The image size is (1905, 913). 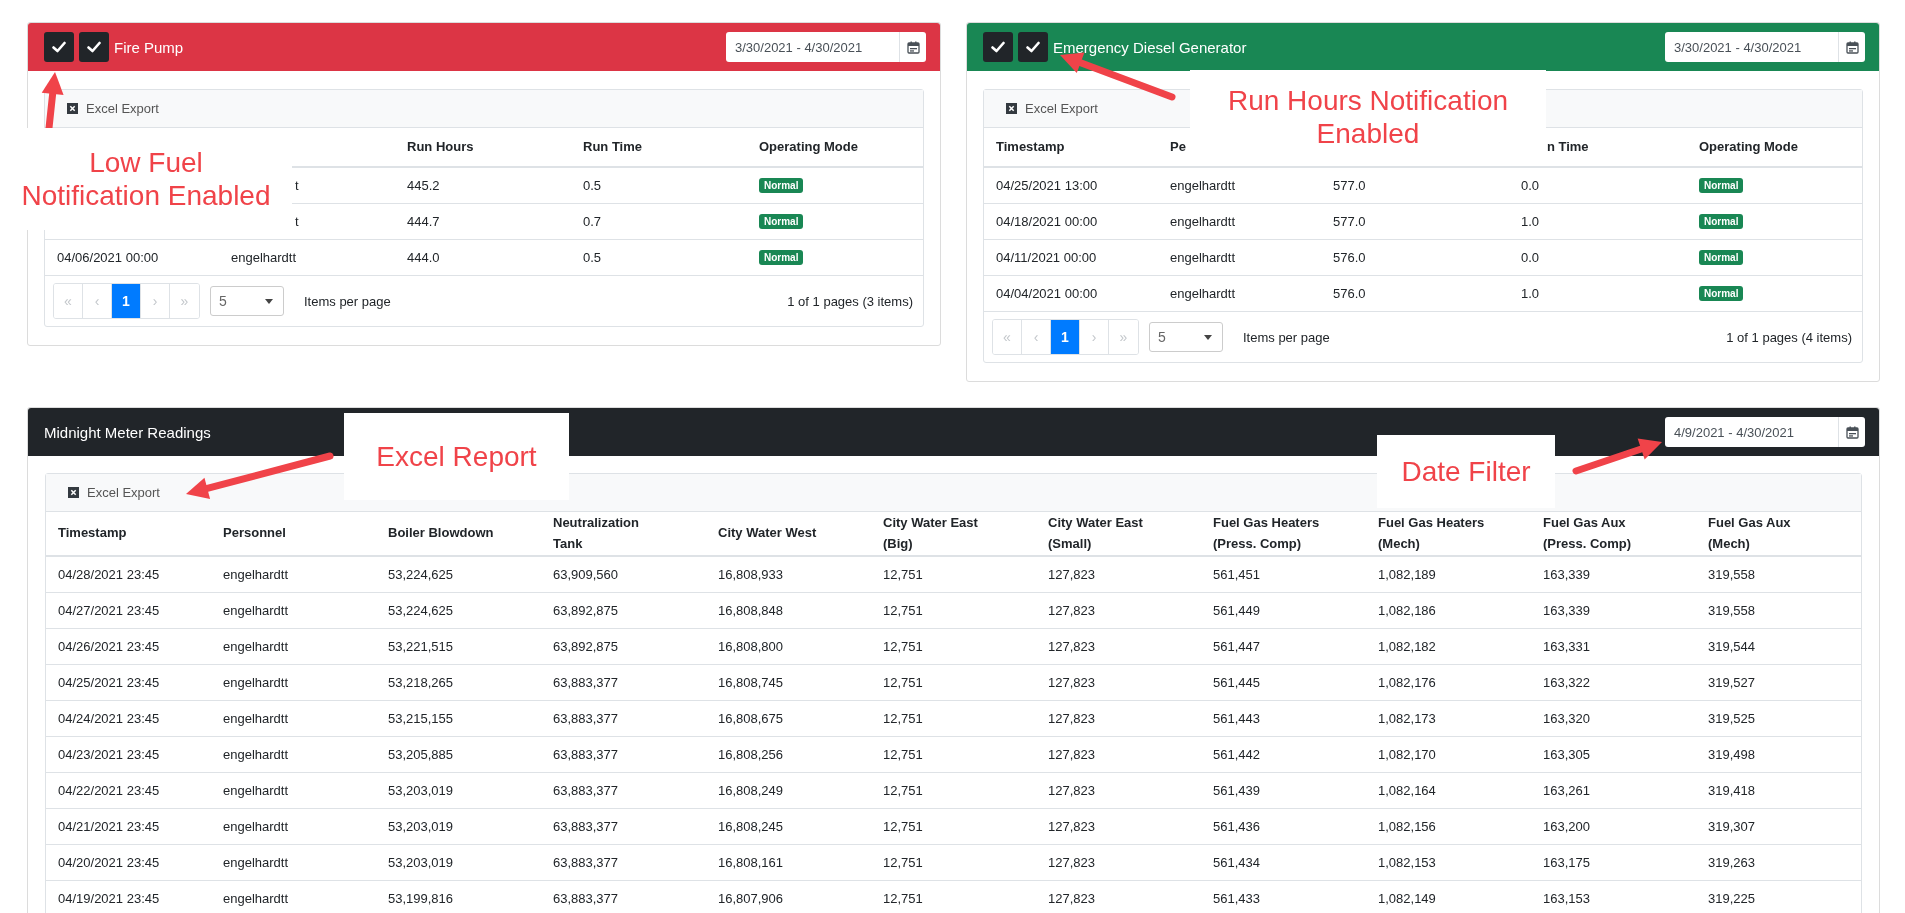 I want to click on table-cell: 53,205,885, so click(x=421, y=754).